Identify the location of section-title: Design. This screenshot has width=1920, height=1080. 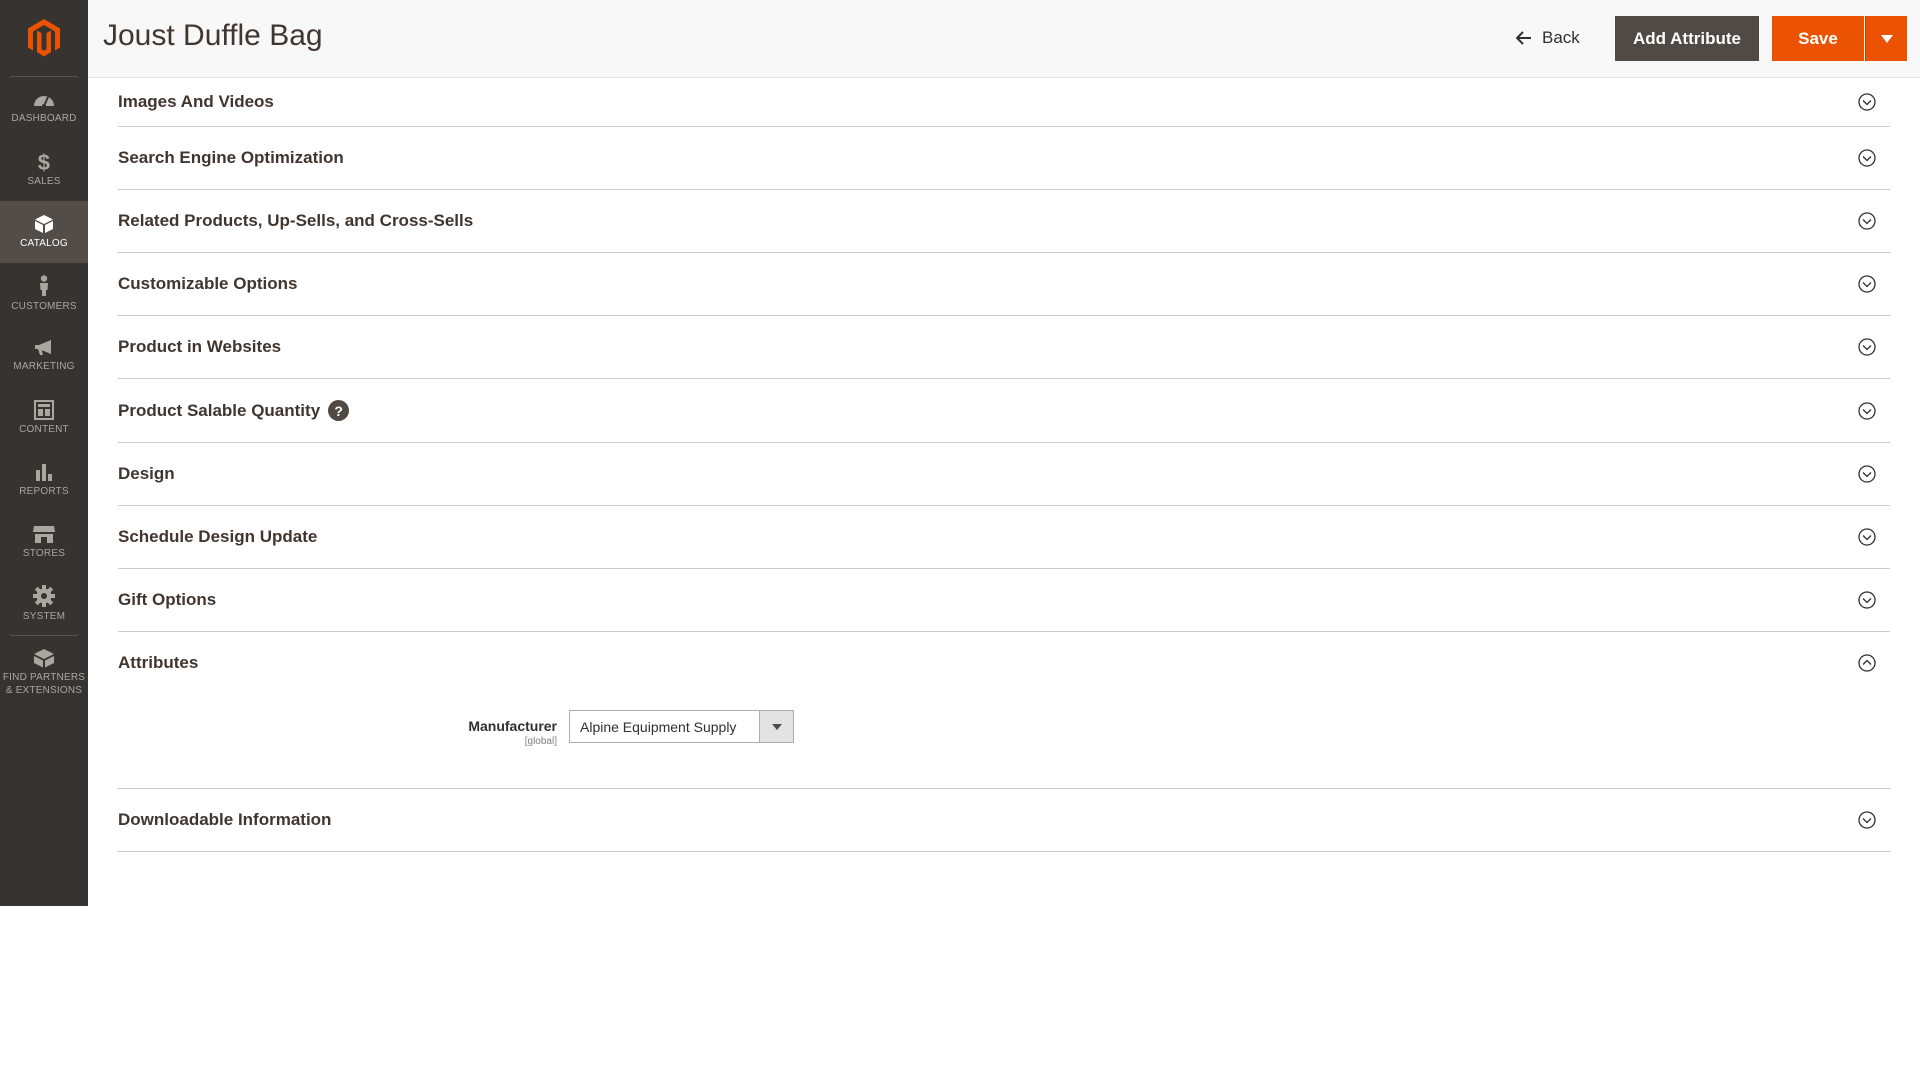
(146, 473).